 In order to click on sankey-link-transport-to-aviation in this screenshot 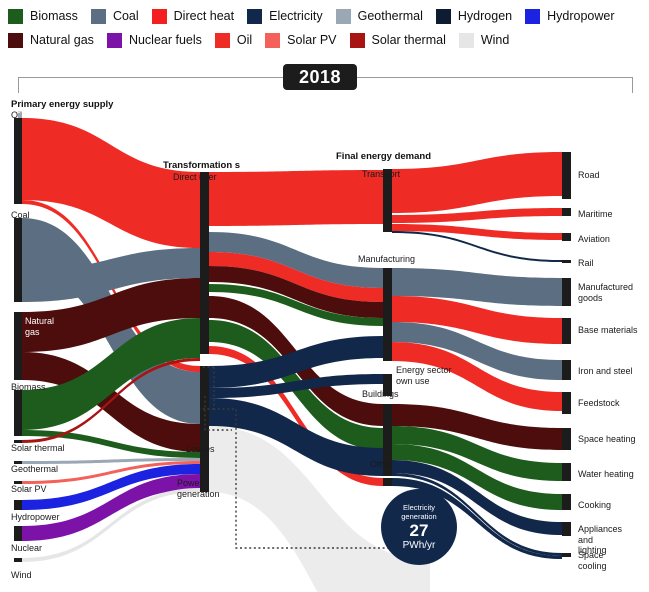, I will do `click(477, 232)`.